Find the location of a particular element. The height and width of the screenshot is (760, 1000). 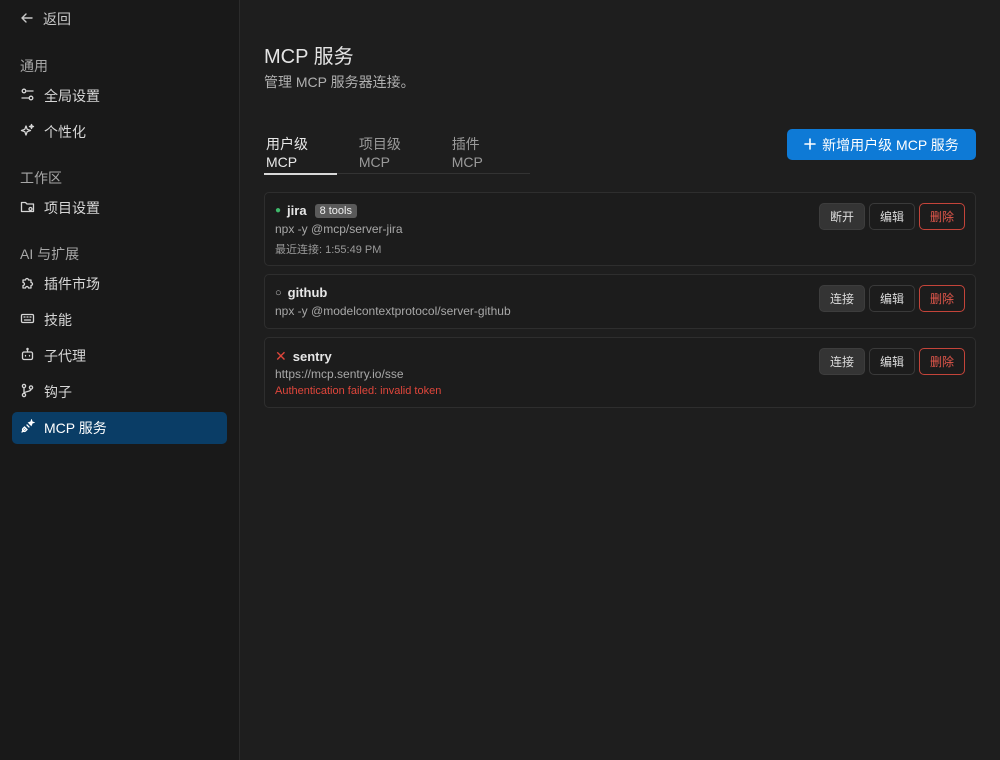

tools-count-badge: 8 tools is located at coordinates (335, 210).